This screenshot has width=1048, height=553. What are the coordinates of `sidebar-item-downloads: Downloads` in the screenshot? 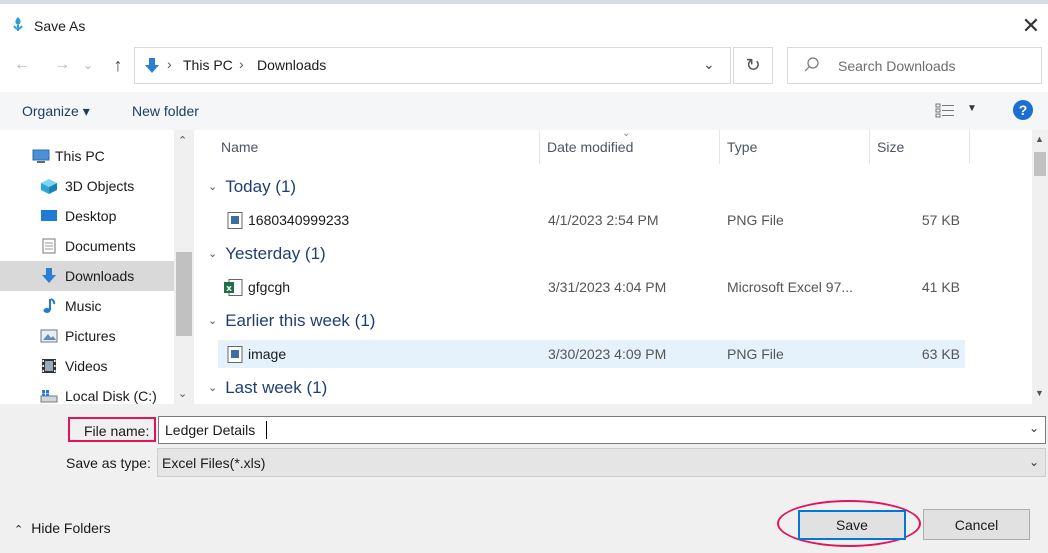 It's located at (87, 276).